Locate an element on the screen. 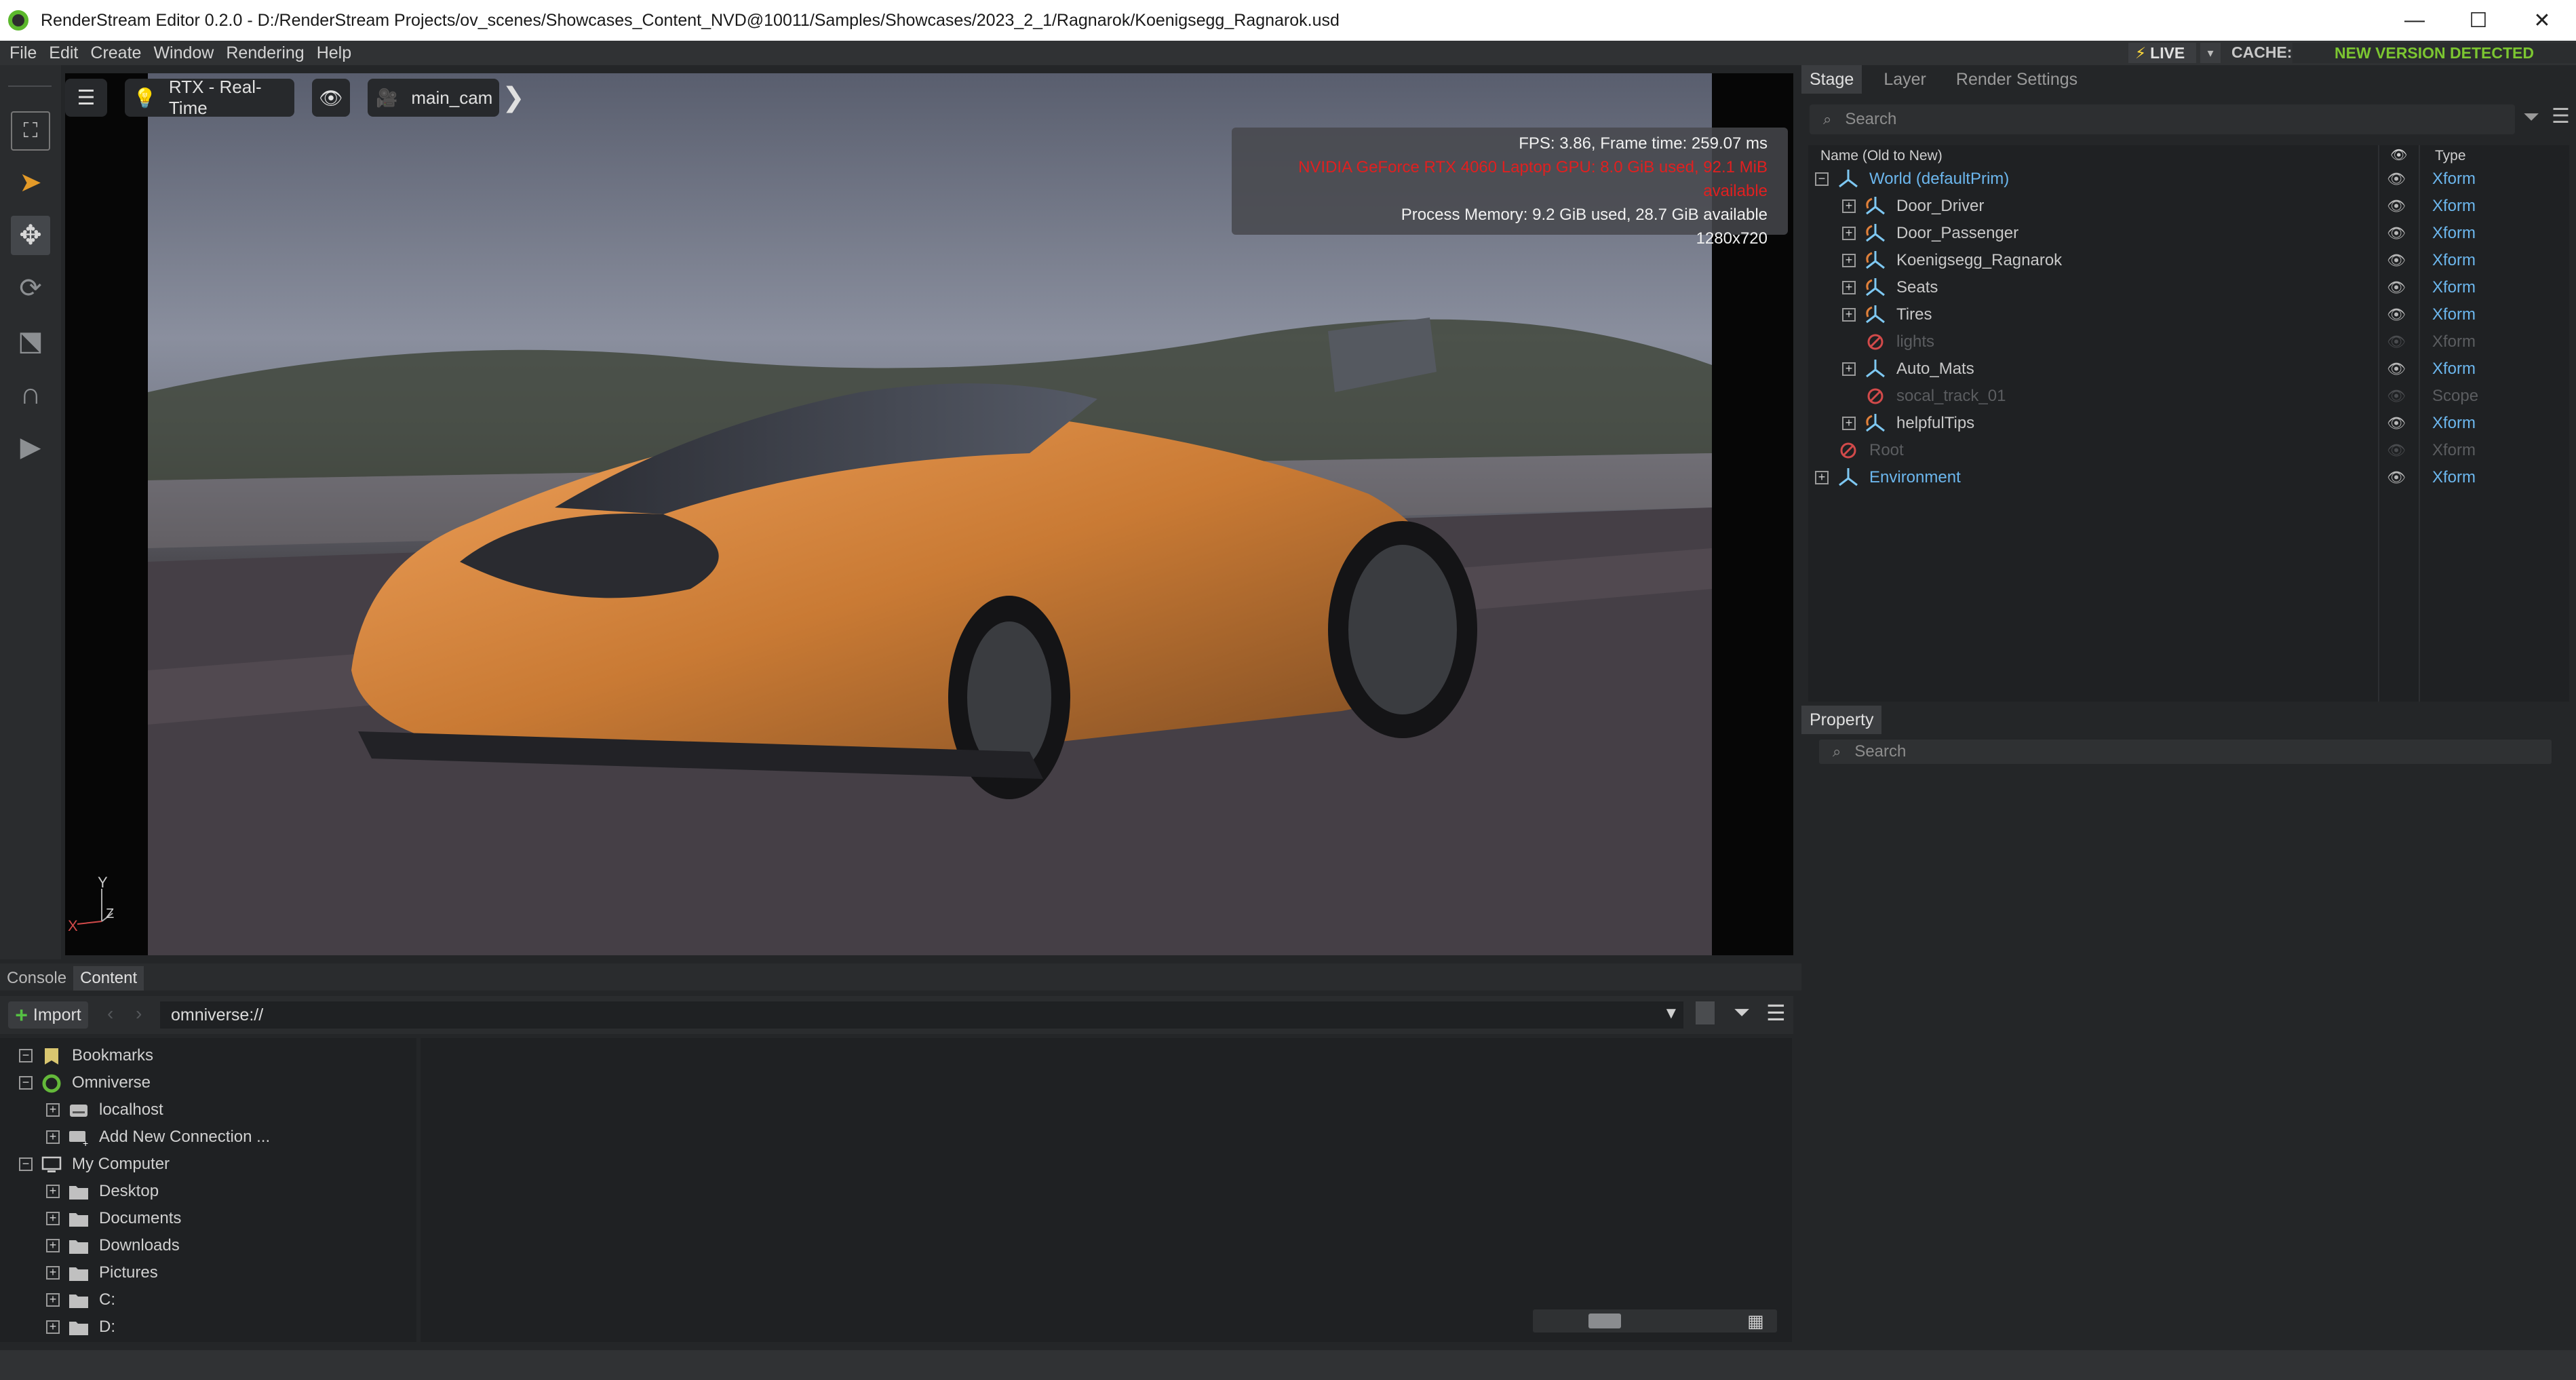 The image size is (2576, 1380). live-dropdown-button: ▾ is located at coordinates (2210, 53).